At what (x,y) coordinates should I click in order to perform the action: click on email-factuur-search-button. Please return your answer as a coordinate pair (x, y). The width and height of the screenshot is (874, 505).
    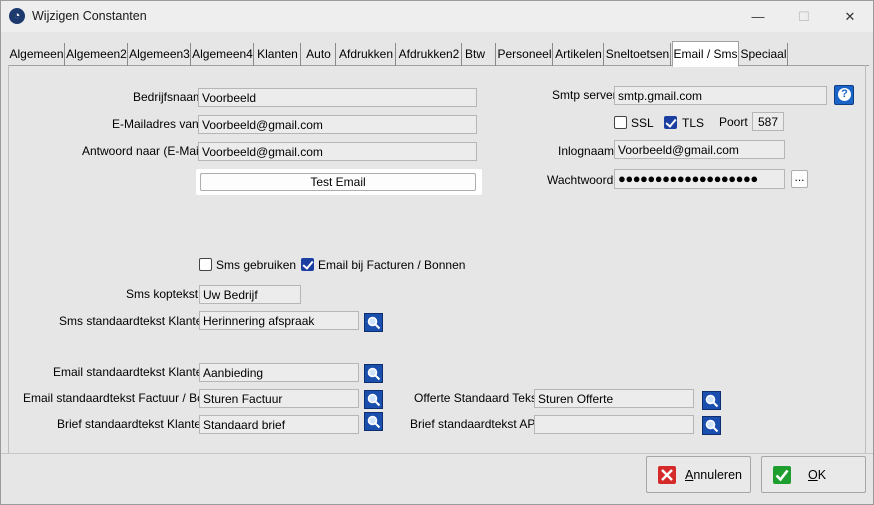
    Looking at the image, I should click on (373, 399).